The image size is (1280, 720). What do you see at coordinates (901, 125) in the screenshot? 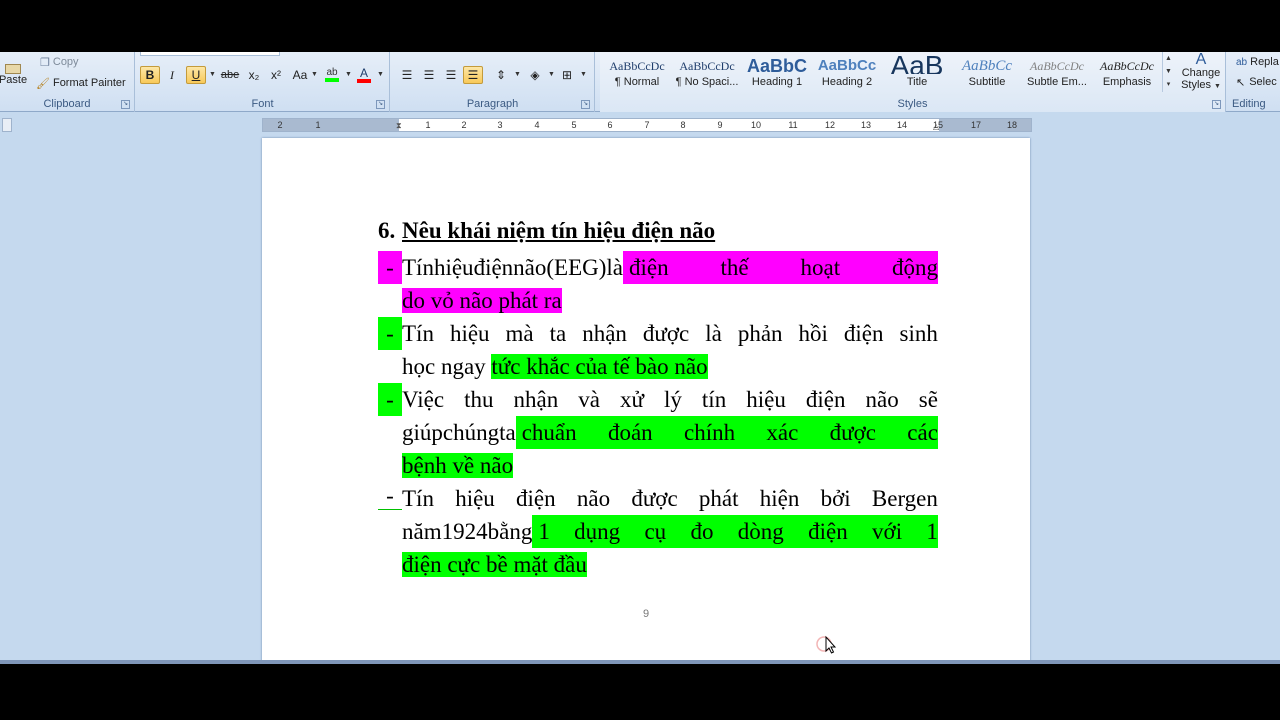
I see `ruler-tick: 14` at bounding box center [901, 125].